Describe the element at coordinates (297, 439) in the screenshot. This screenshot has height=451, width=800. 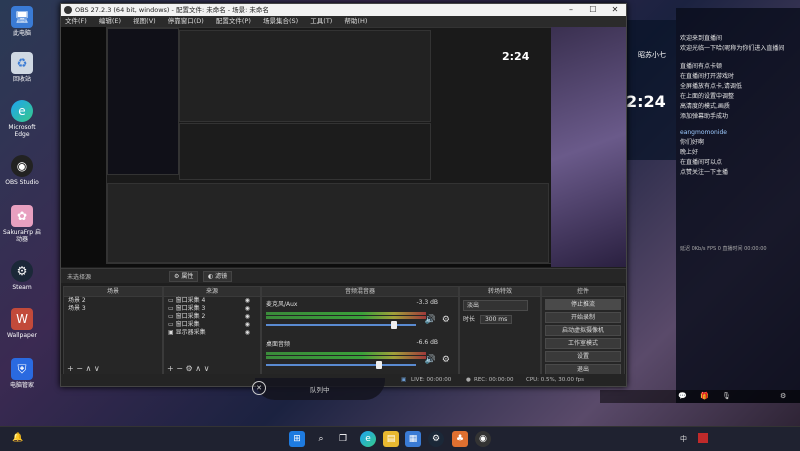
I see `windows-start-icon: ⊞` at that location.